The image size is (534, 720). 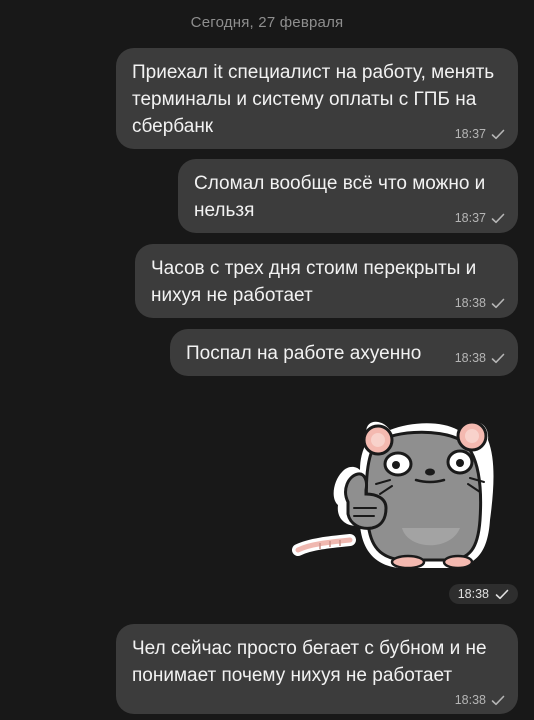 I want to click on date-separator: Сегодня, 27 февраля, so click(x=267, y=22).